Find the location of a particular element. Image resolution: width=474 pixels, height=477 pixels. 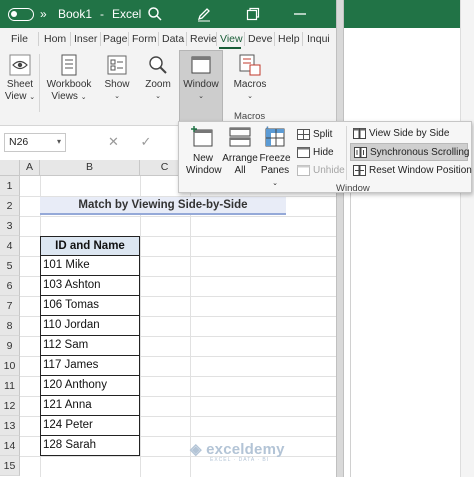

table-cell: 101 Mike is located at coordinates (90, 266).